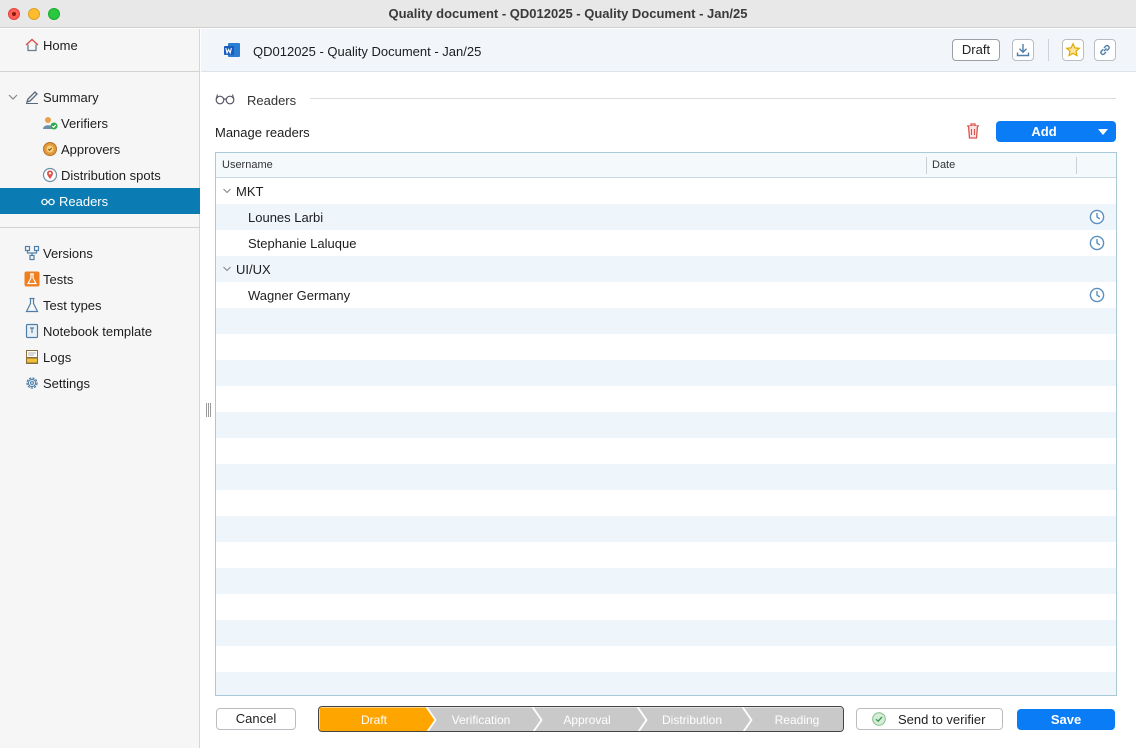 This screenshot has width=1136, height=748. Describe the element at coordinates (943, 165) in the screenshot. I see `column-header-date: Date` at that location.